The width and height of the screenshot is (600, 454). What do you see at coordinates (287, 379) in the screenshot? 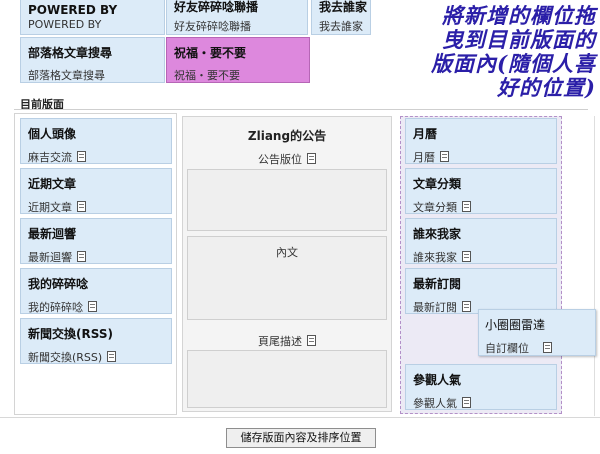
I see `footer-area` at bounding box center [287, 379].